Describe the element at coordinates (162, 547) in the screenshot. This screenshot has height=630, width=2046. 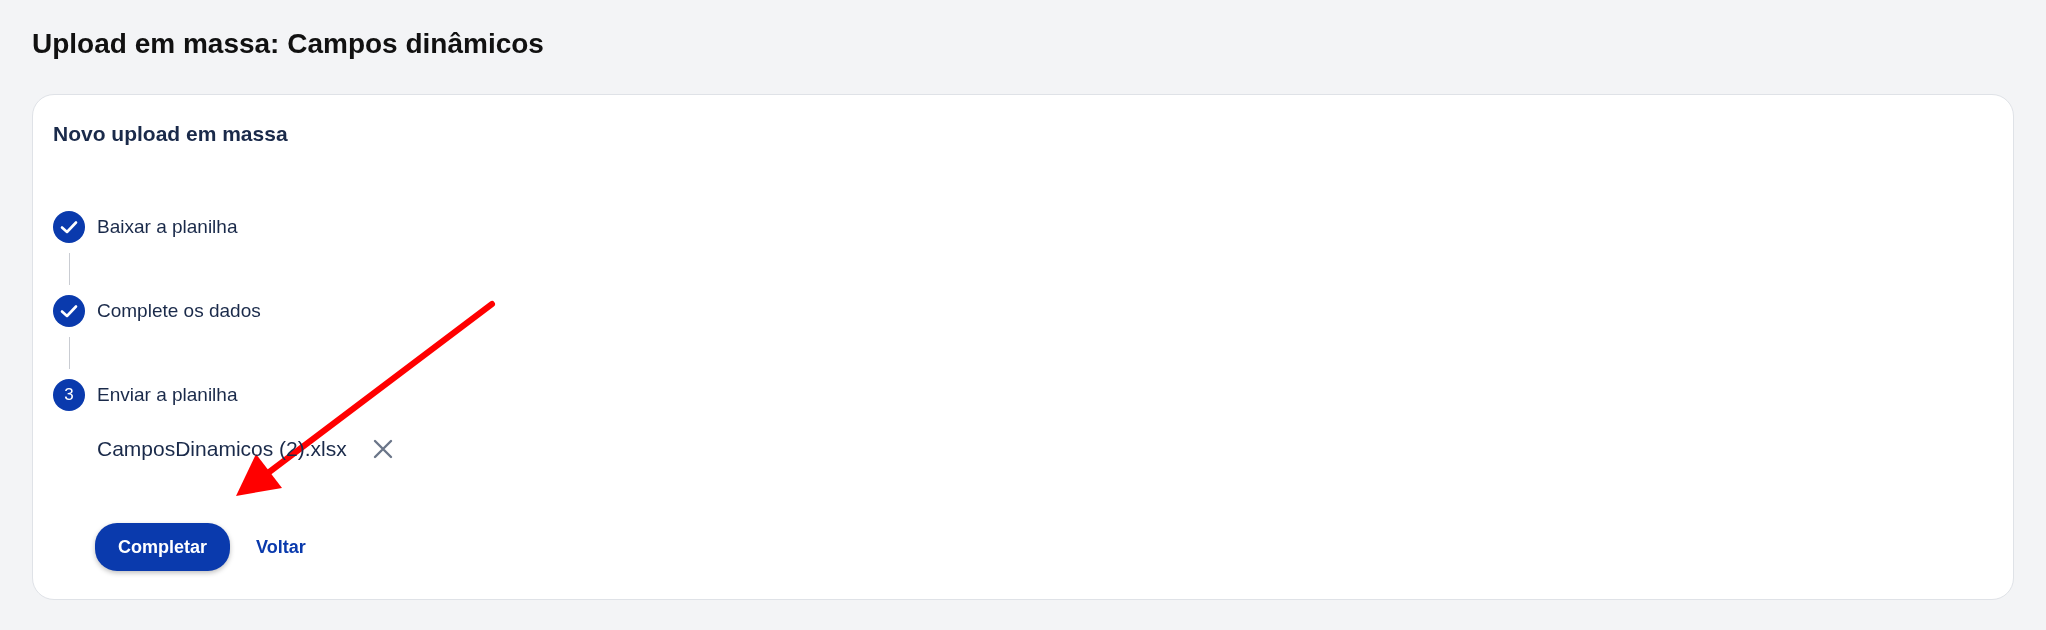
I see `complete-button: Completar` at that location.